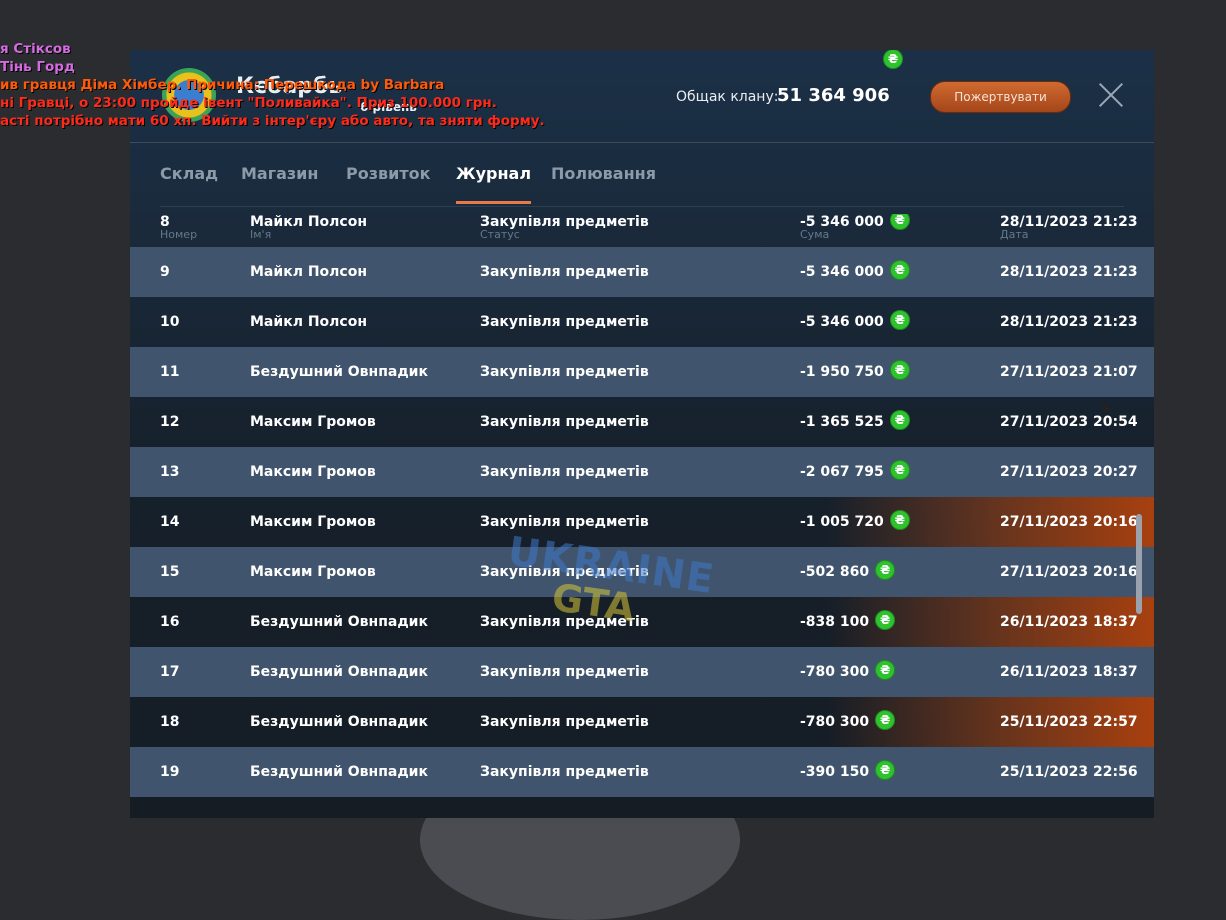 This screenshot has width=1226, height=920. What do you see at coordinates (170, 672) in the screenshot?
I see `row-number: 17` at bounding box center [170, 672].